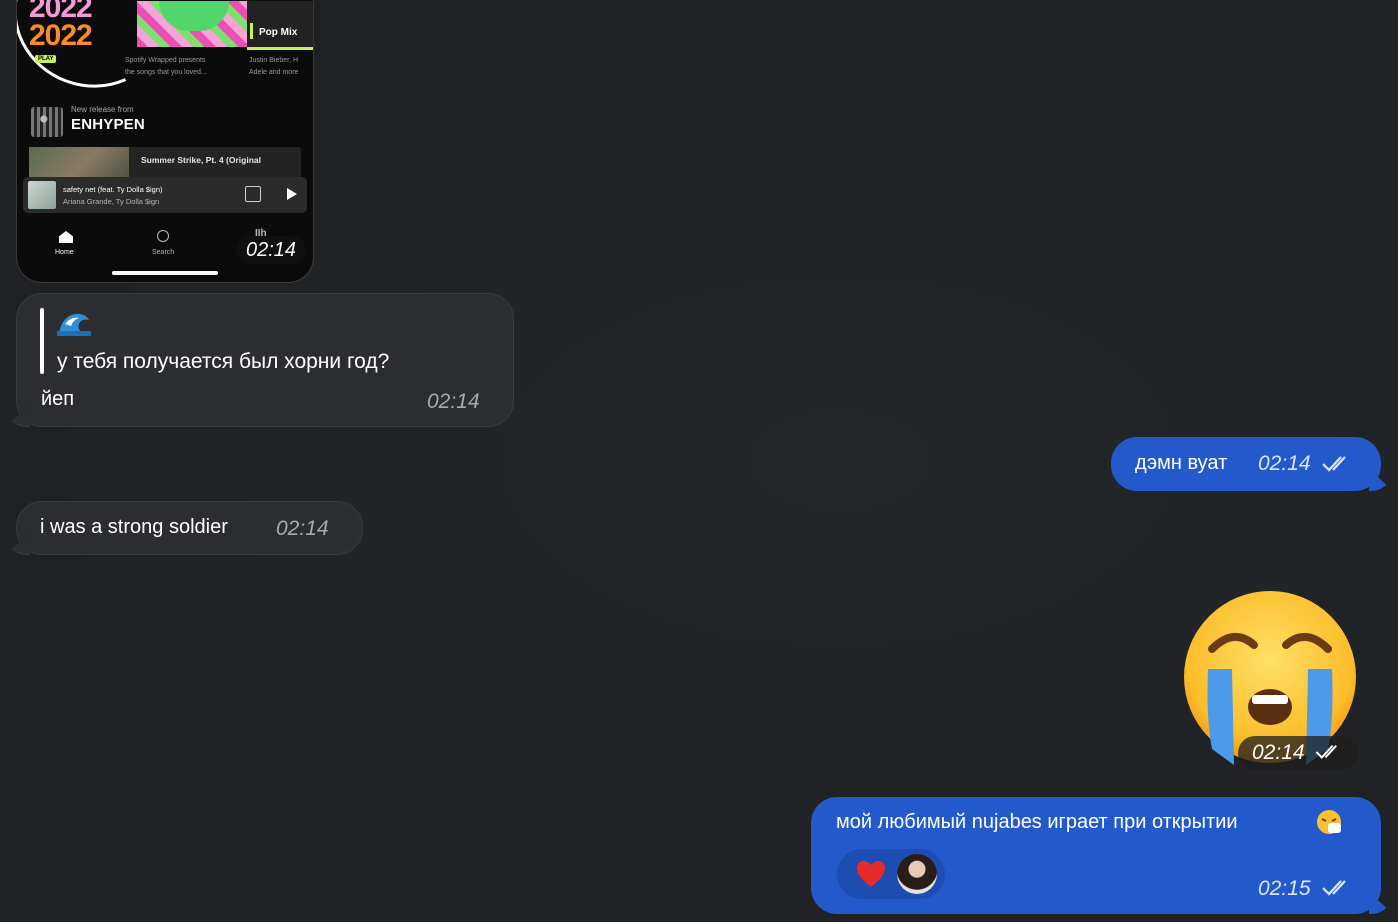 This screenshot has width=1398, height=922. What do you see at coordinates (1246, 464) in the screenshot?
I see `outgoing-message: дэмн вуат 02:14` at bounding box center [1246, 464].